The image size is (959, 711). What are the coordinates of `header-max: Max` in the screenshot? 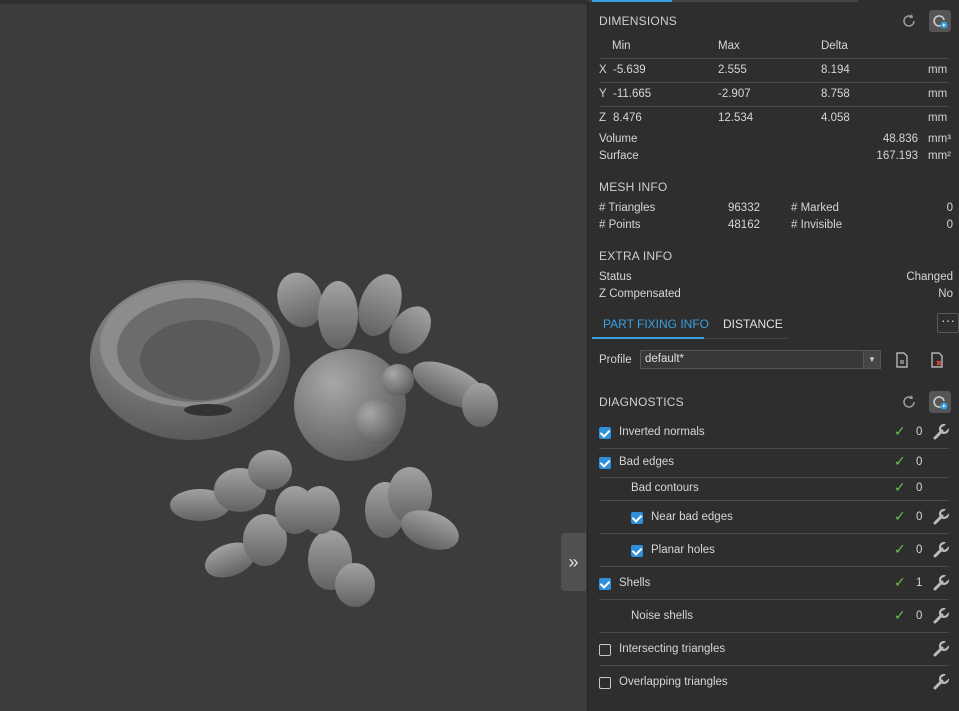 It's located at (729, 46).